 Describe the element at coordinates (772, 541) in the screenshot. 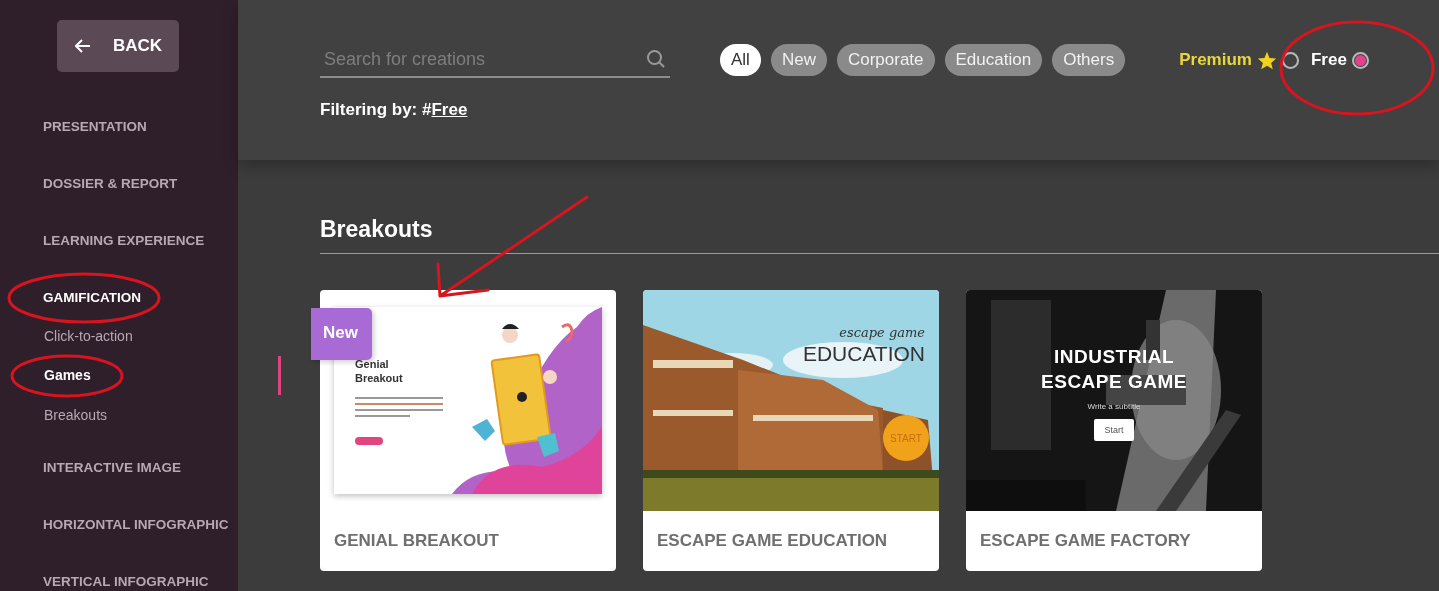

I see `card-title: ESCAPE GAME EDUCATION` at that location.